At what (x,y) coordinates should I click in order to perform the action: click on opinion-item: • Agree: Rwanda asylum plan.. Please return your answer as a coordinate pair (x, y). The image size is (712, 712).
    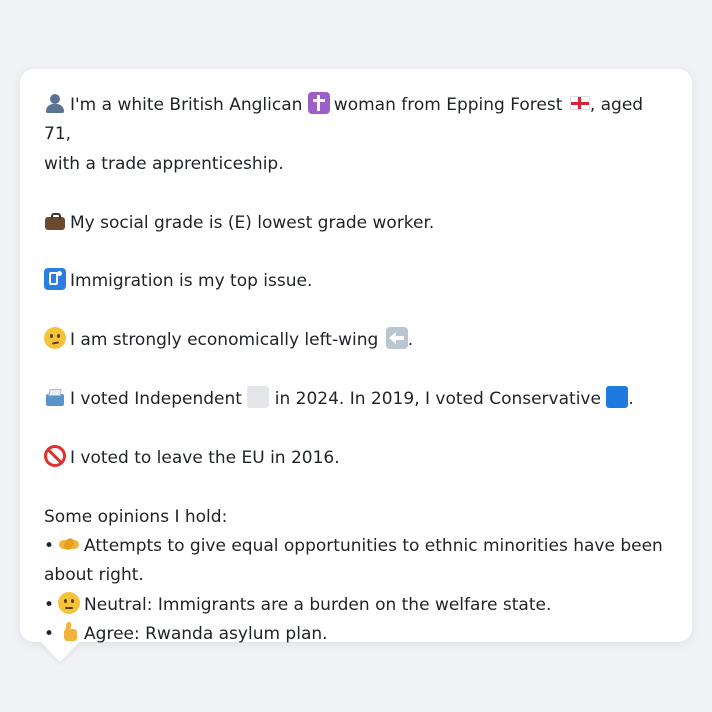
    Looking at the image, I should click on (356, 634).